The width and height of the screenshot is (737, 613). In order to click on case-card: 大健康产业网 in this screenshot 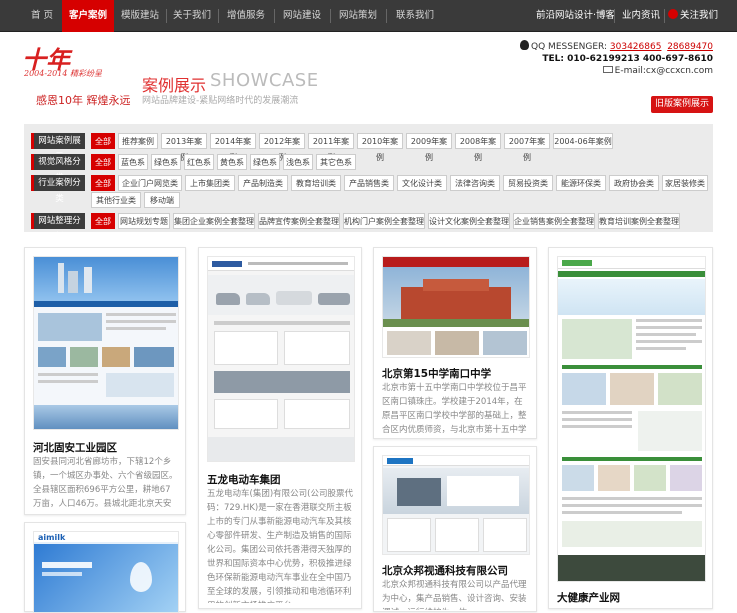, I will do `click(630, 428)`.